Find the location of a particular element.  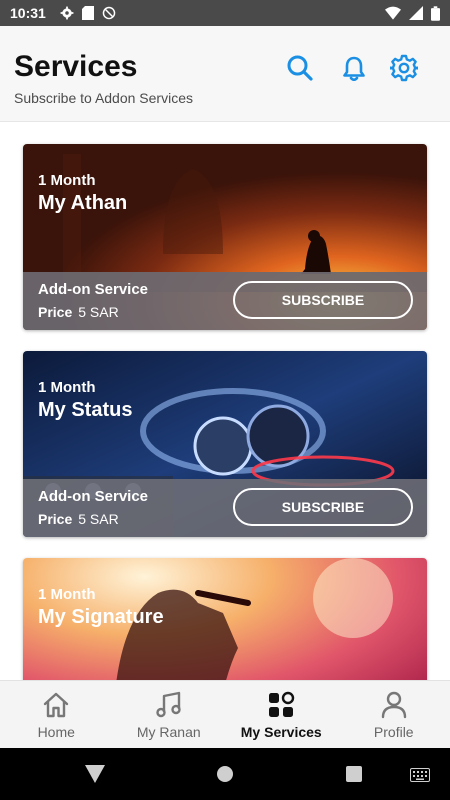

home-icon is located at coordinates (56, 704).